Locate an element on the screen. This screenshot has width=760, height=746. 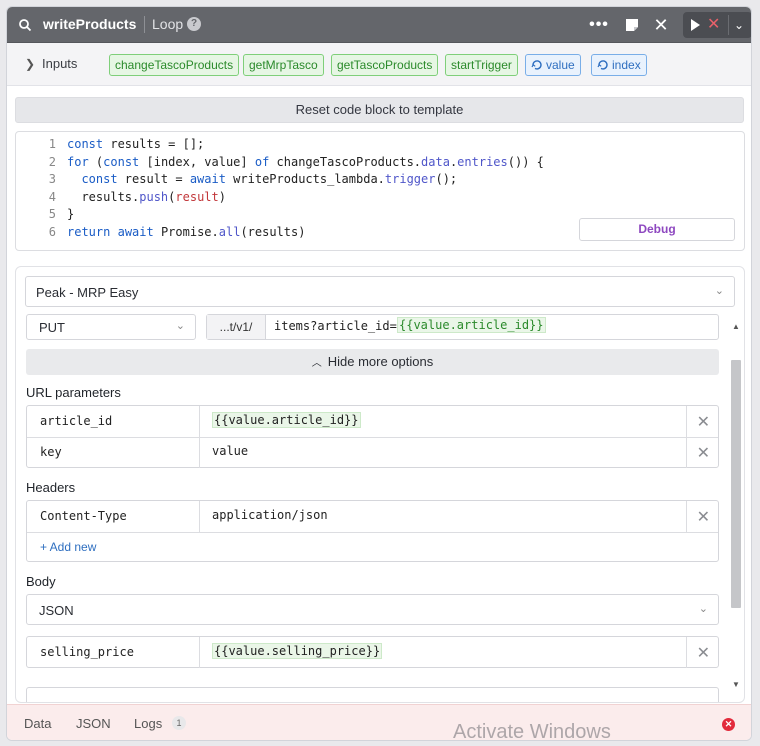
debug-button: Debug is located at coordinates (657, 229).